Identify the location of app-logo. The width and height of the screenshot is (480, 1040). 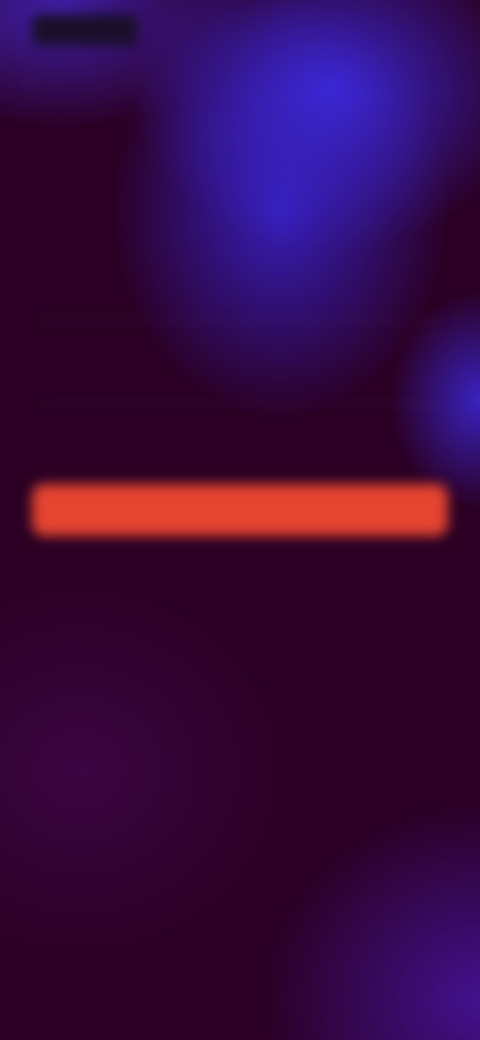
(85, 30).